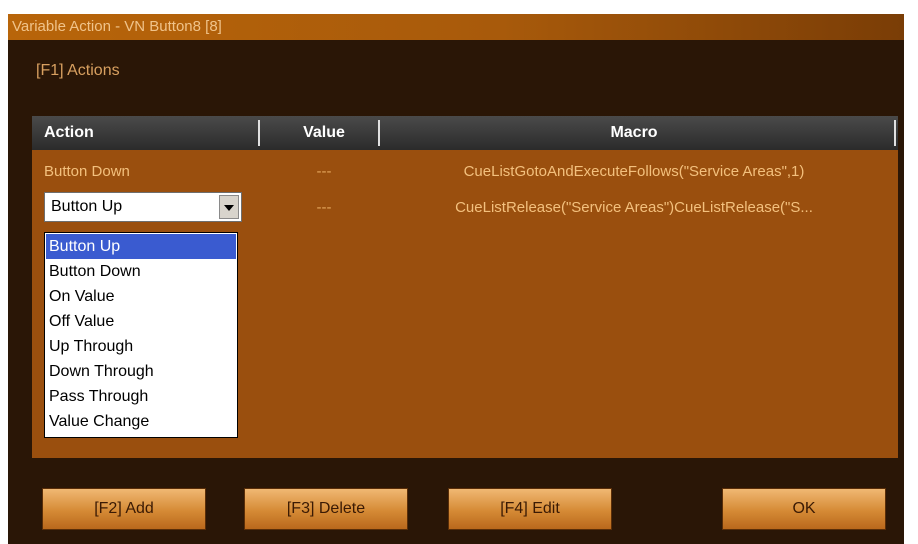 This screenshot has height=544, width=918. What do you see at coordinates (324, 133) in the screenshot?
I see `column-header-value: Value` at bounding box center [324, 133].